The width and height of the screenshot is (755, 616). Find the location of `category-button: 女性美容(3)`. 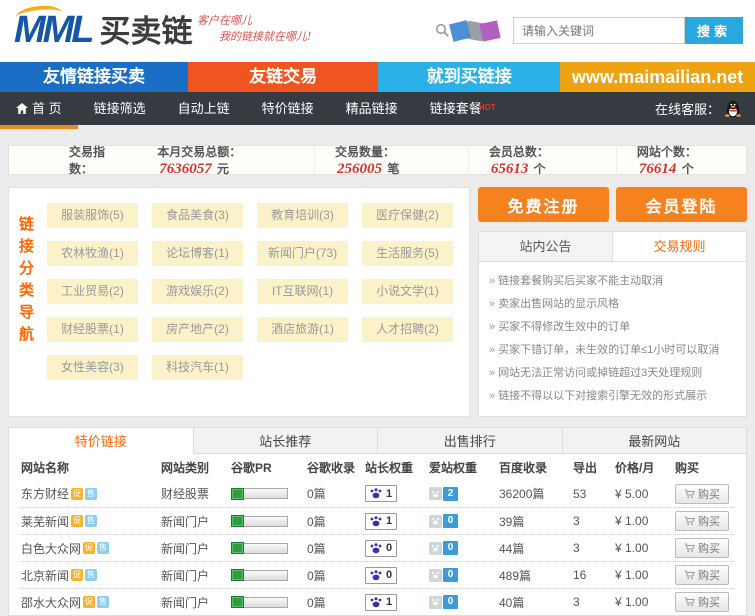

category-button: 女性美容(3) is located at coordinates (92, 367).